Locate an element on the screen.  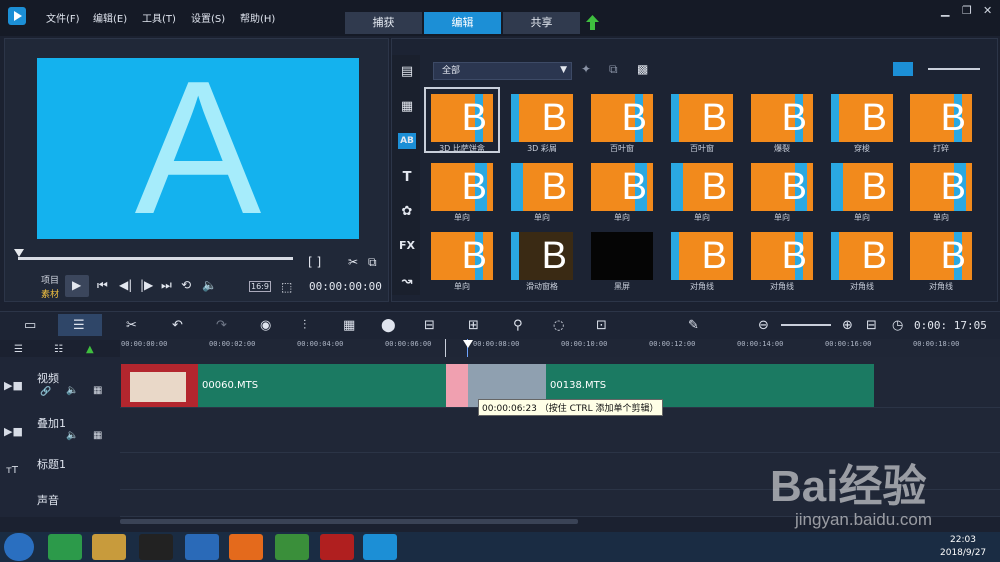
preview-timecode: 00:00:00:00 is located at coordinates (345, 286).